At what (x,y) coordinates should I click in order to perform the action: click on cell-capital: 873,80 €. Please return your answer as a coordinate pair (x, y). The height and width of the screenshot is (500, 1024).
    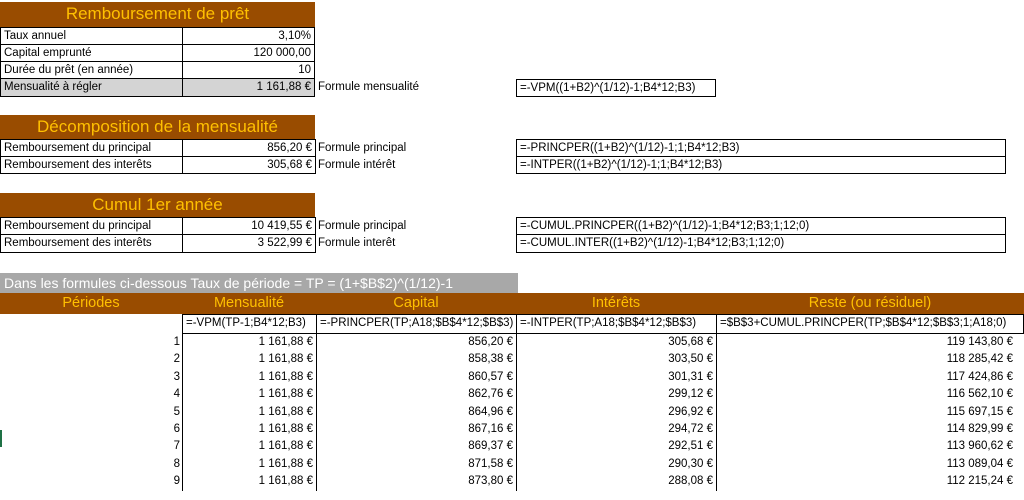
    Looking at the image, I should click on (416, 482).